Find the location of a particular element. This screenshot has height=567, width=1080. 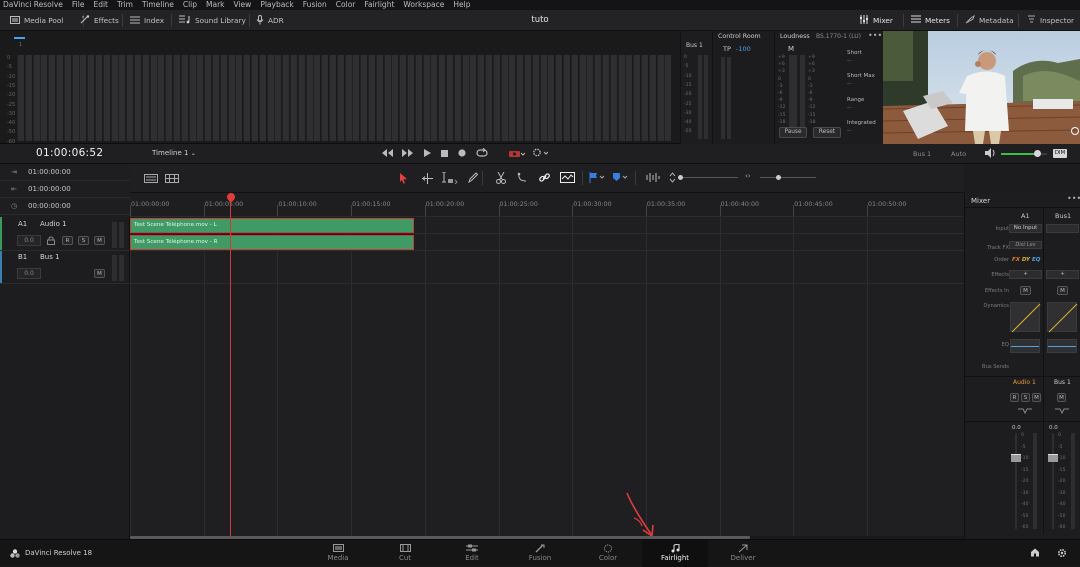

menu-workspace: Workspace is located at coordinates (423, 5).